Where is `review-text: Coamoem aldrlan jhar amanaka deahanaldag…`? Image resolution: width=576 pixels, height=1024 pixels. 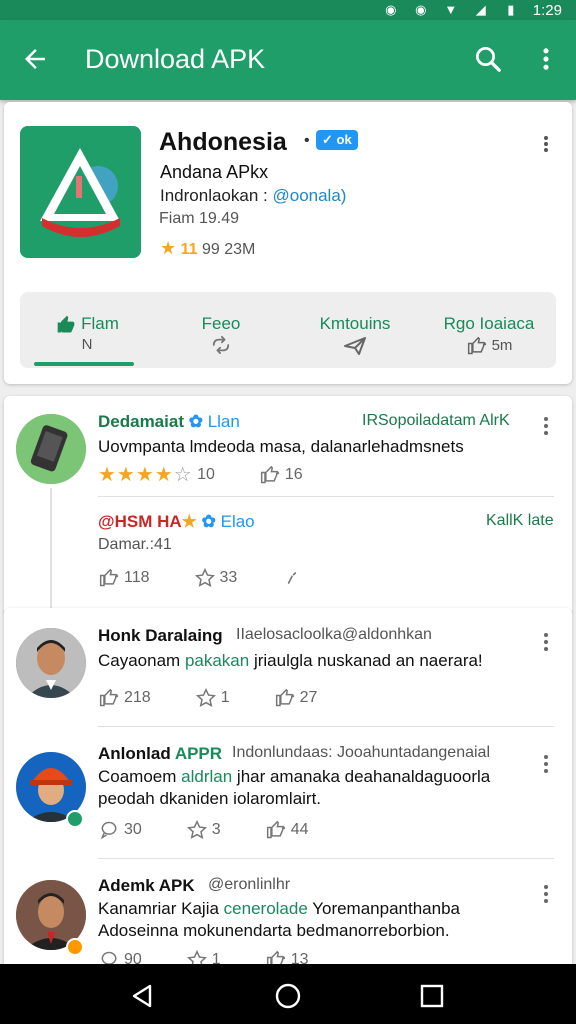 review-text: Coamoem aldrlan jhar amanaka deahanaldag… is located at coordinates (294, 787).